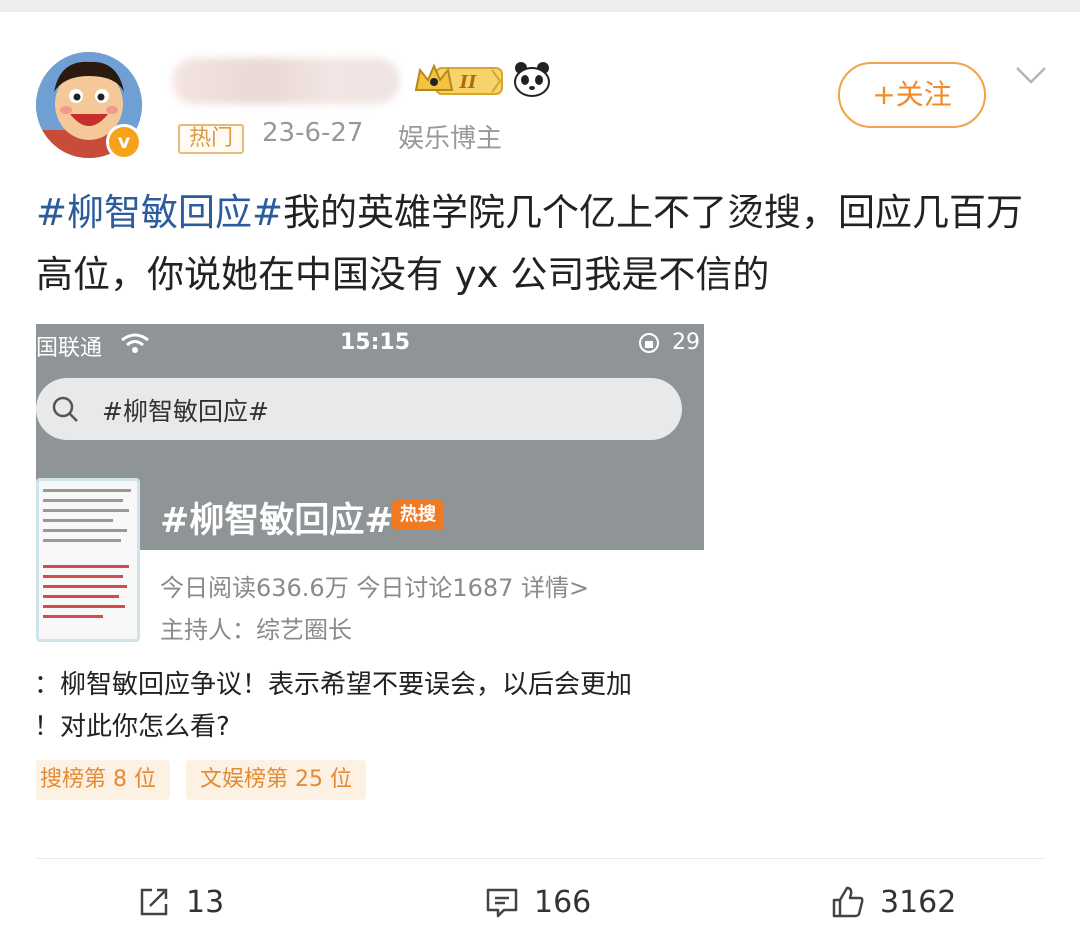  Describe the element at coordinates (276, 780) in the screenshot. I see `rank-badge-entertainment: 文娱榜第 25 位` at that location.